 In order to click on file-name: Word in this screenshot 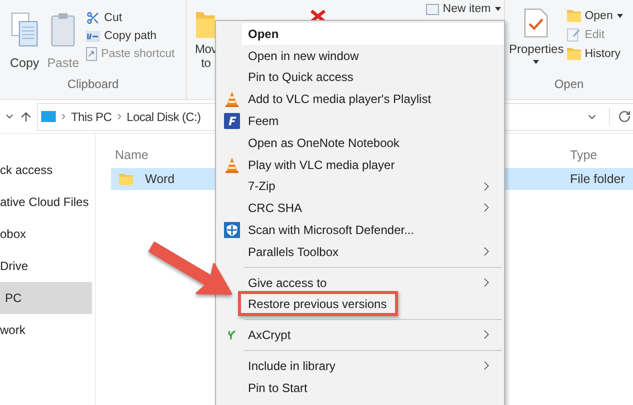, I will do `click(160, 179)`.